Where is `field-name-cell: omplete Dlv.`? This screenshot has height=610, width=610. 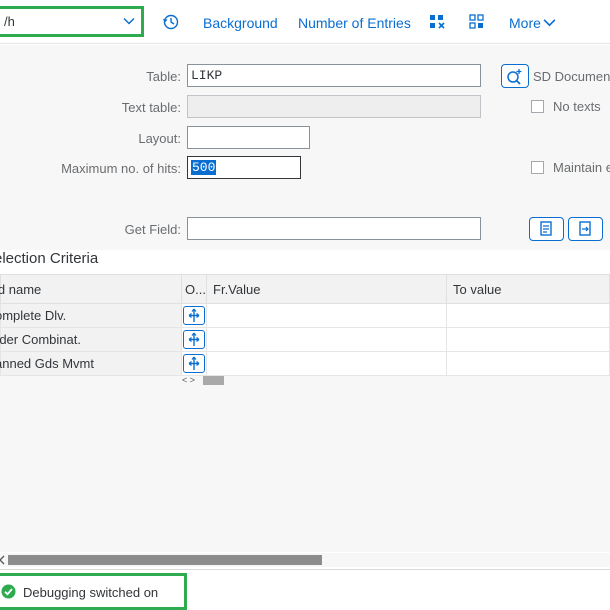 field-name-cell: omplete Dlv. is located at coordinates (91, 315).